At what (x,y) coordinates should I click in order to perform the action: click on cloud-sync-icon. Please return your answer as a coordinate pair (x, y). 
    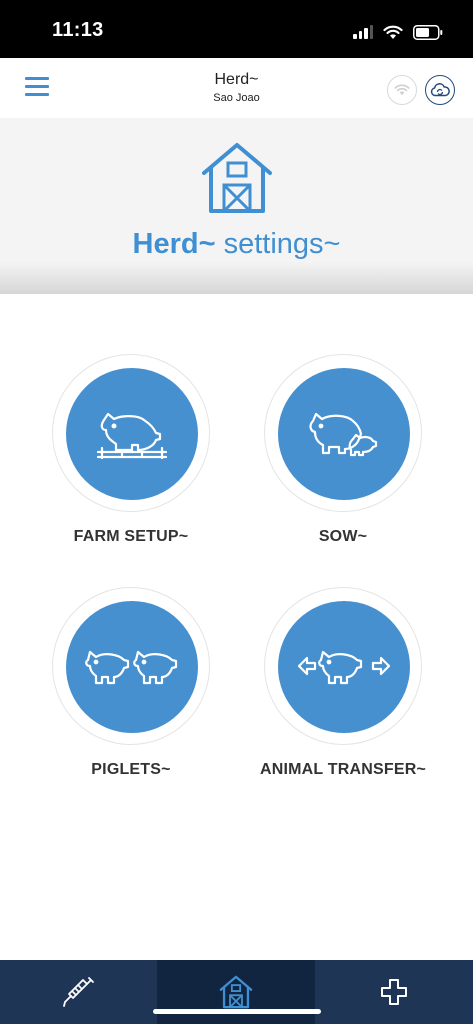
    Looking at the image, I should click on (440, 90).